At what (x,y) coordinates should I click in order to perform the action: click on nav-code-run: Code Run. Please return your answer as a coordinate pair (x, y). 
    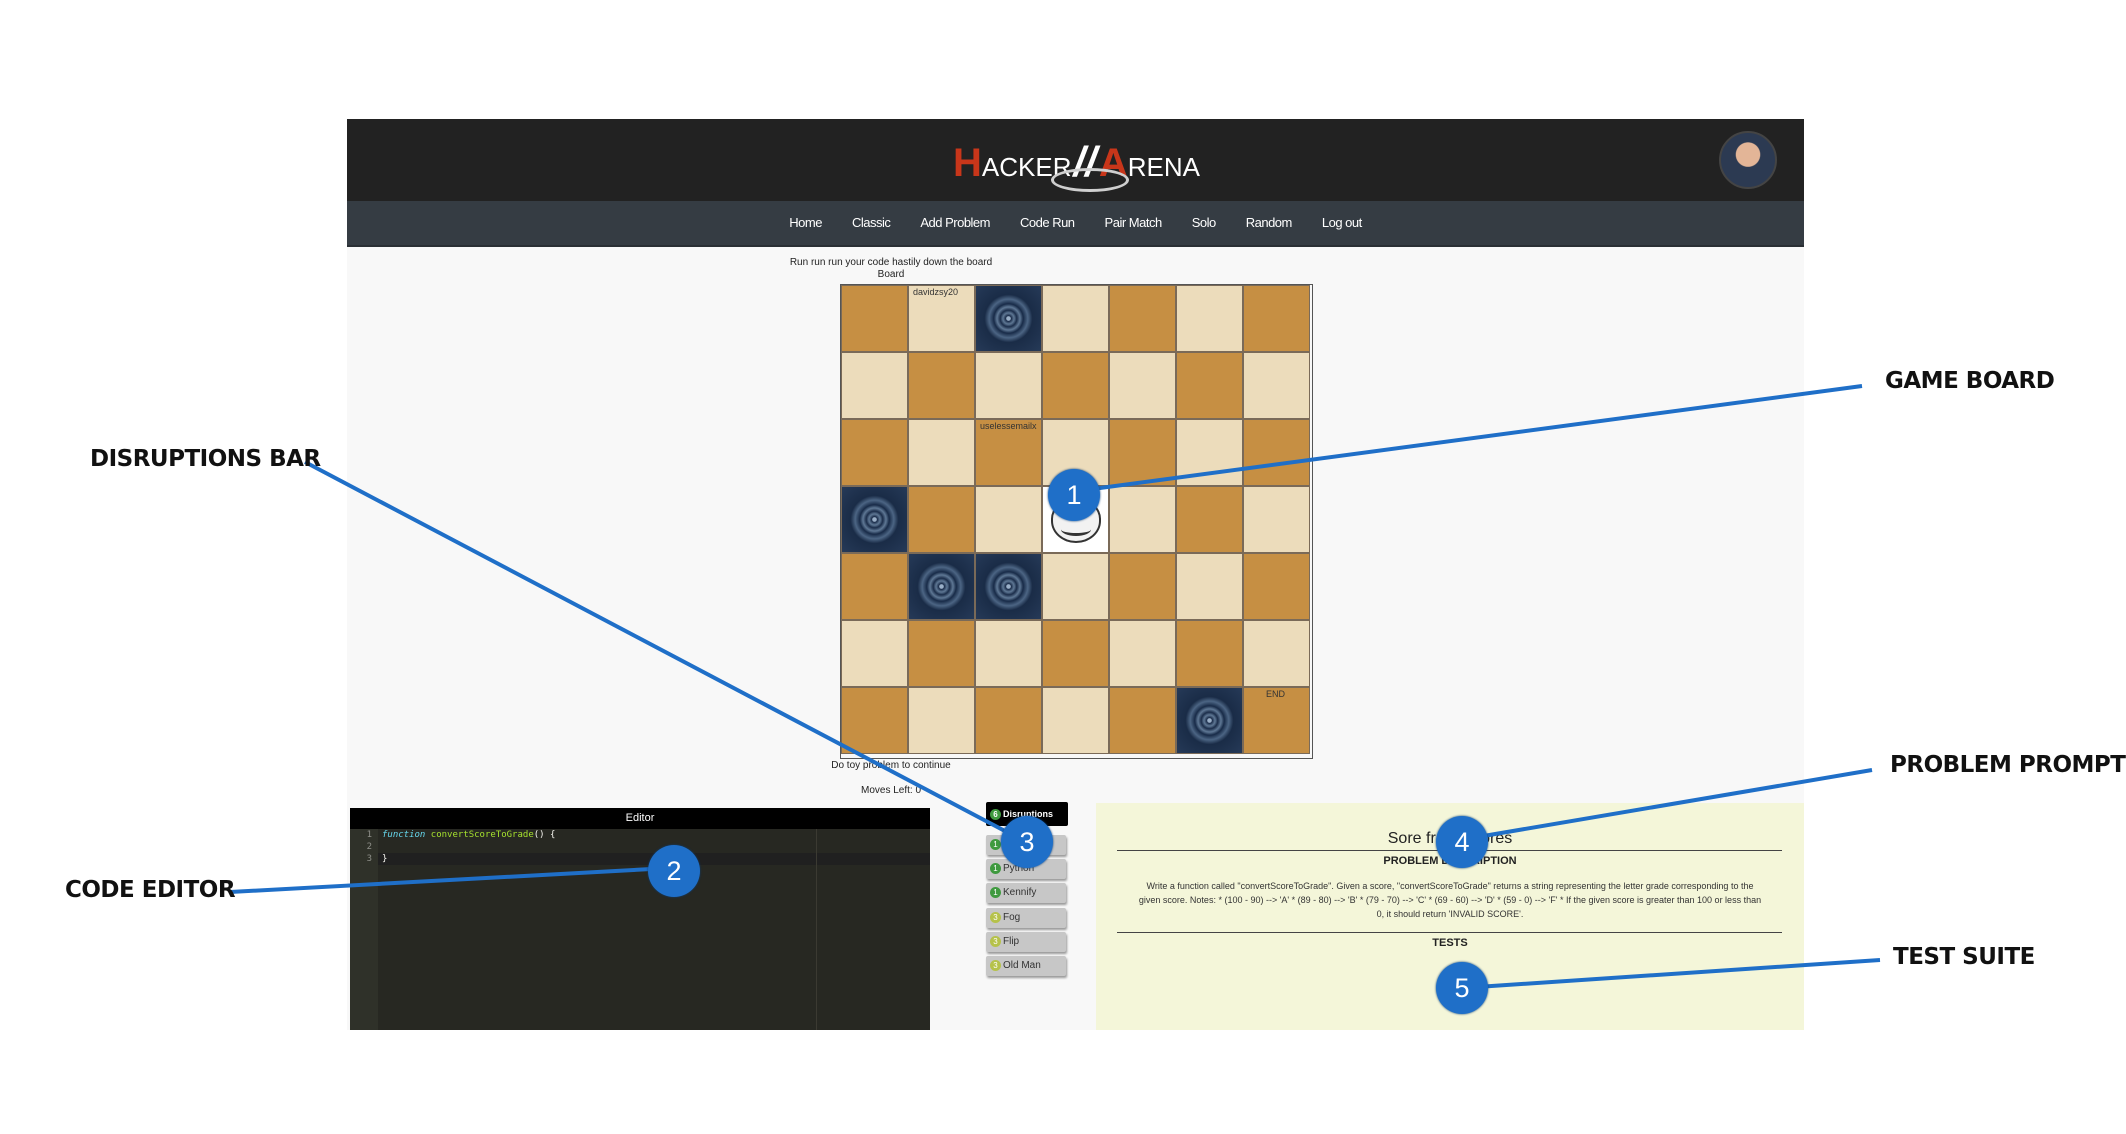
    Looking at the image, I should click on (1047, 223).